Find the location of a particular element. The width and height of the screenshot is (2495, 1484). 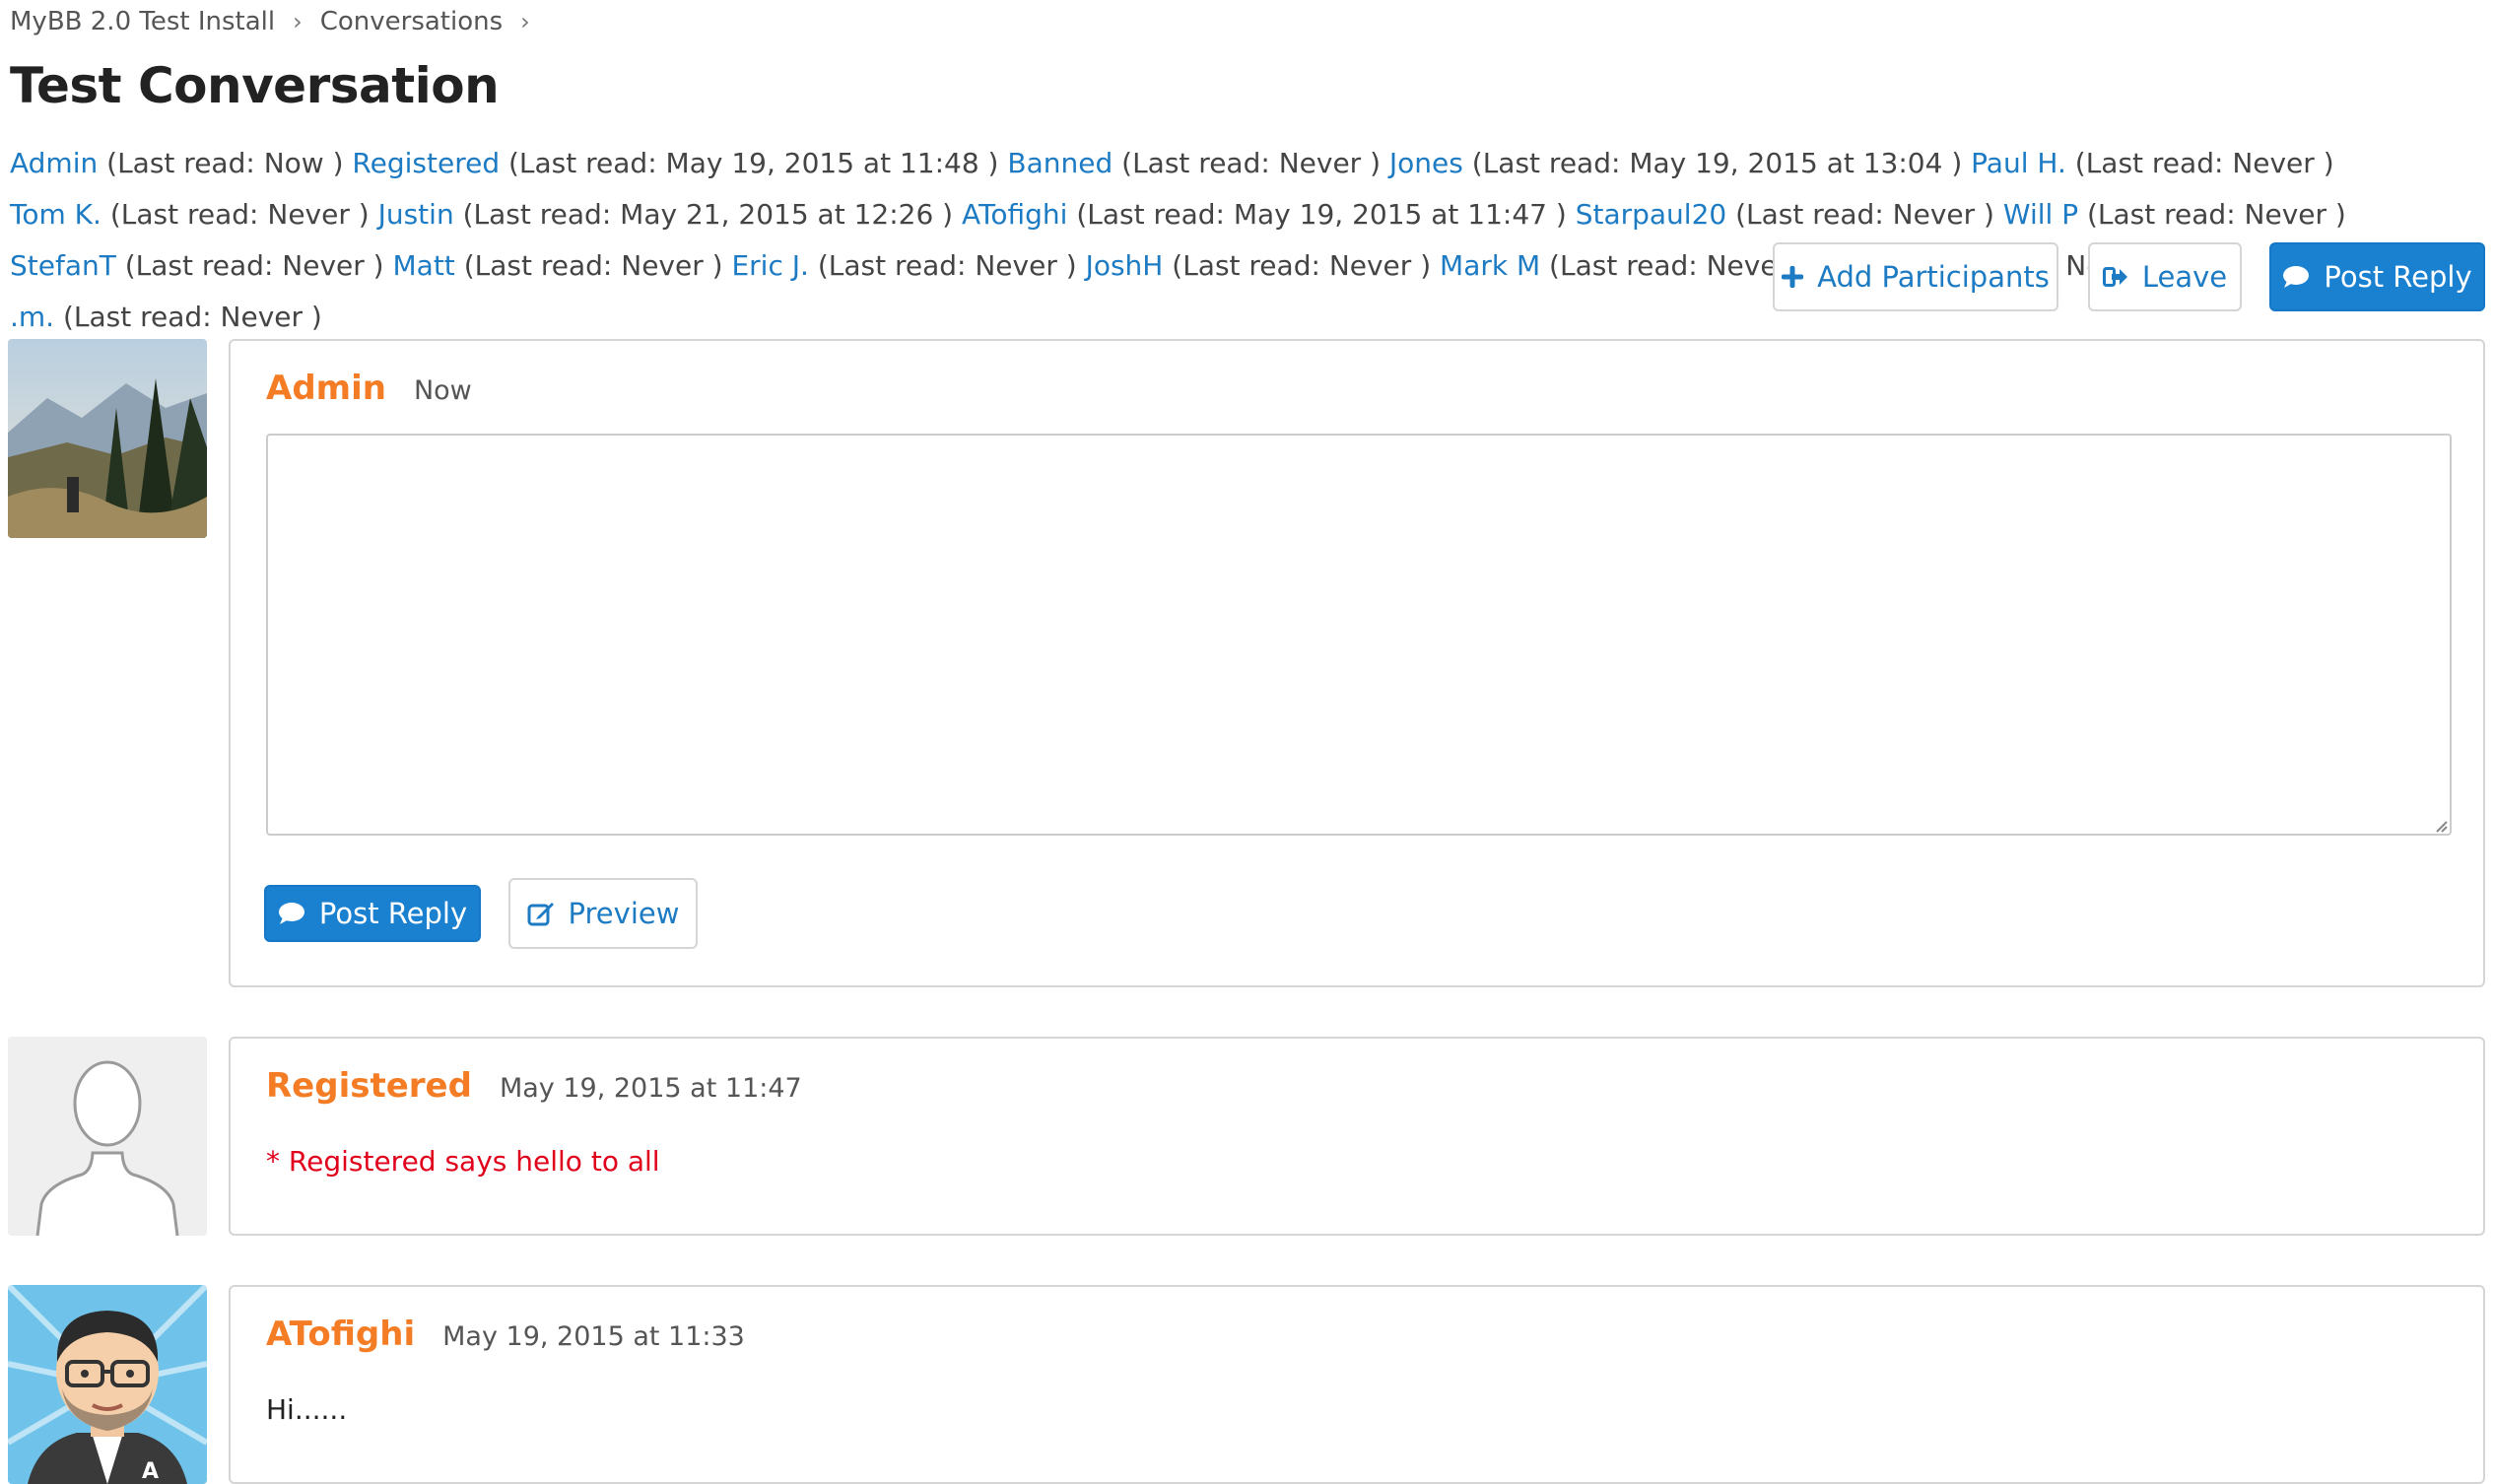

participant-entry: Will P (Last read: Never ) is located at coordinates (2174, 214).